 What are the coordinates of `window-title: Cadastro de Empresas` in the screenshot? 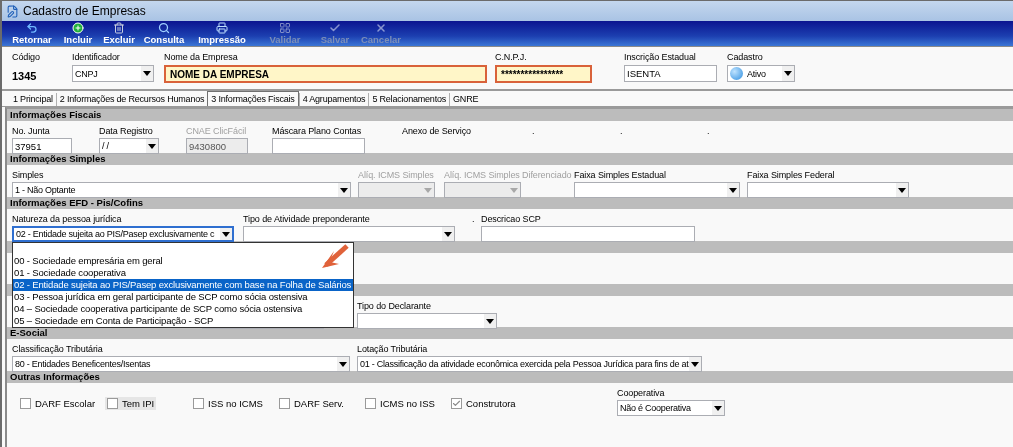 It's located at (84, 11).